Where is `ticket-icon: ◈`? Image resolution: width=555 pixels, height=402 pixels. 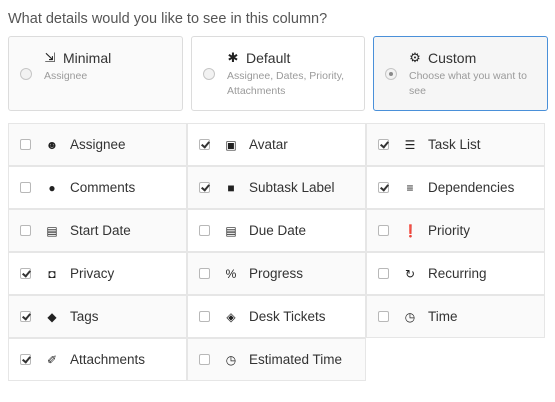 ticket-icon: ◈ is located at coordinates (231, 317).